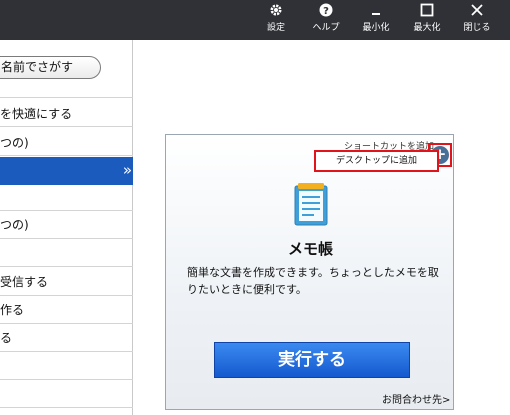 This screenshot has height=415, width=510. I want to click on maximize-label: 最大化, so click(427, 28).